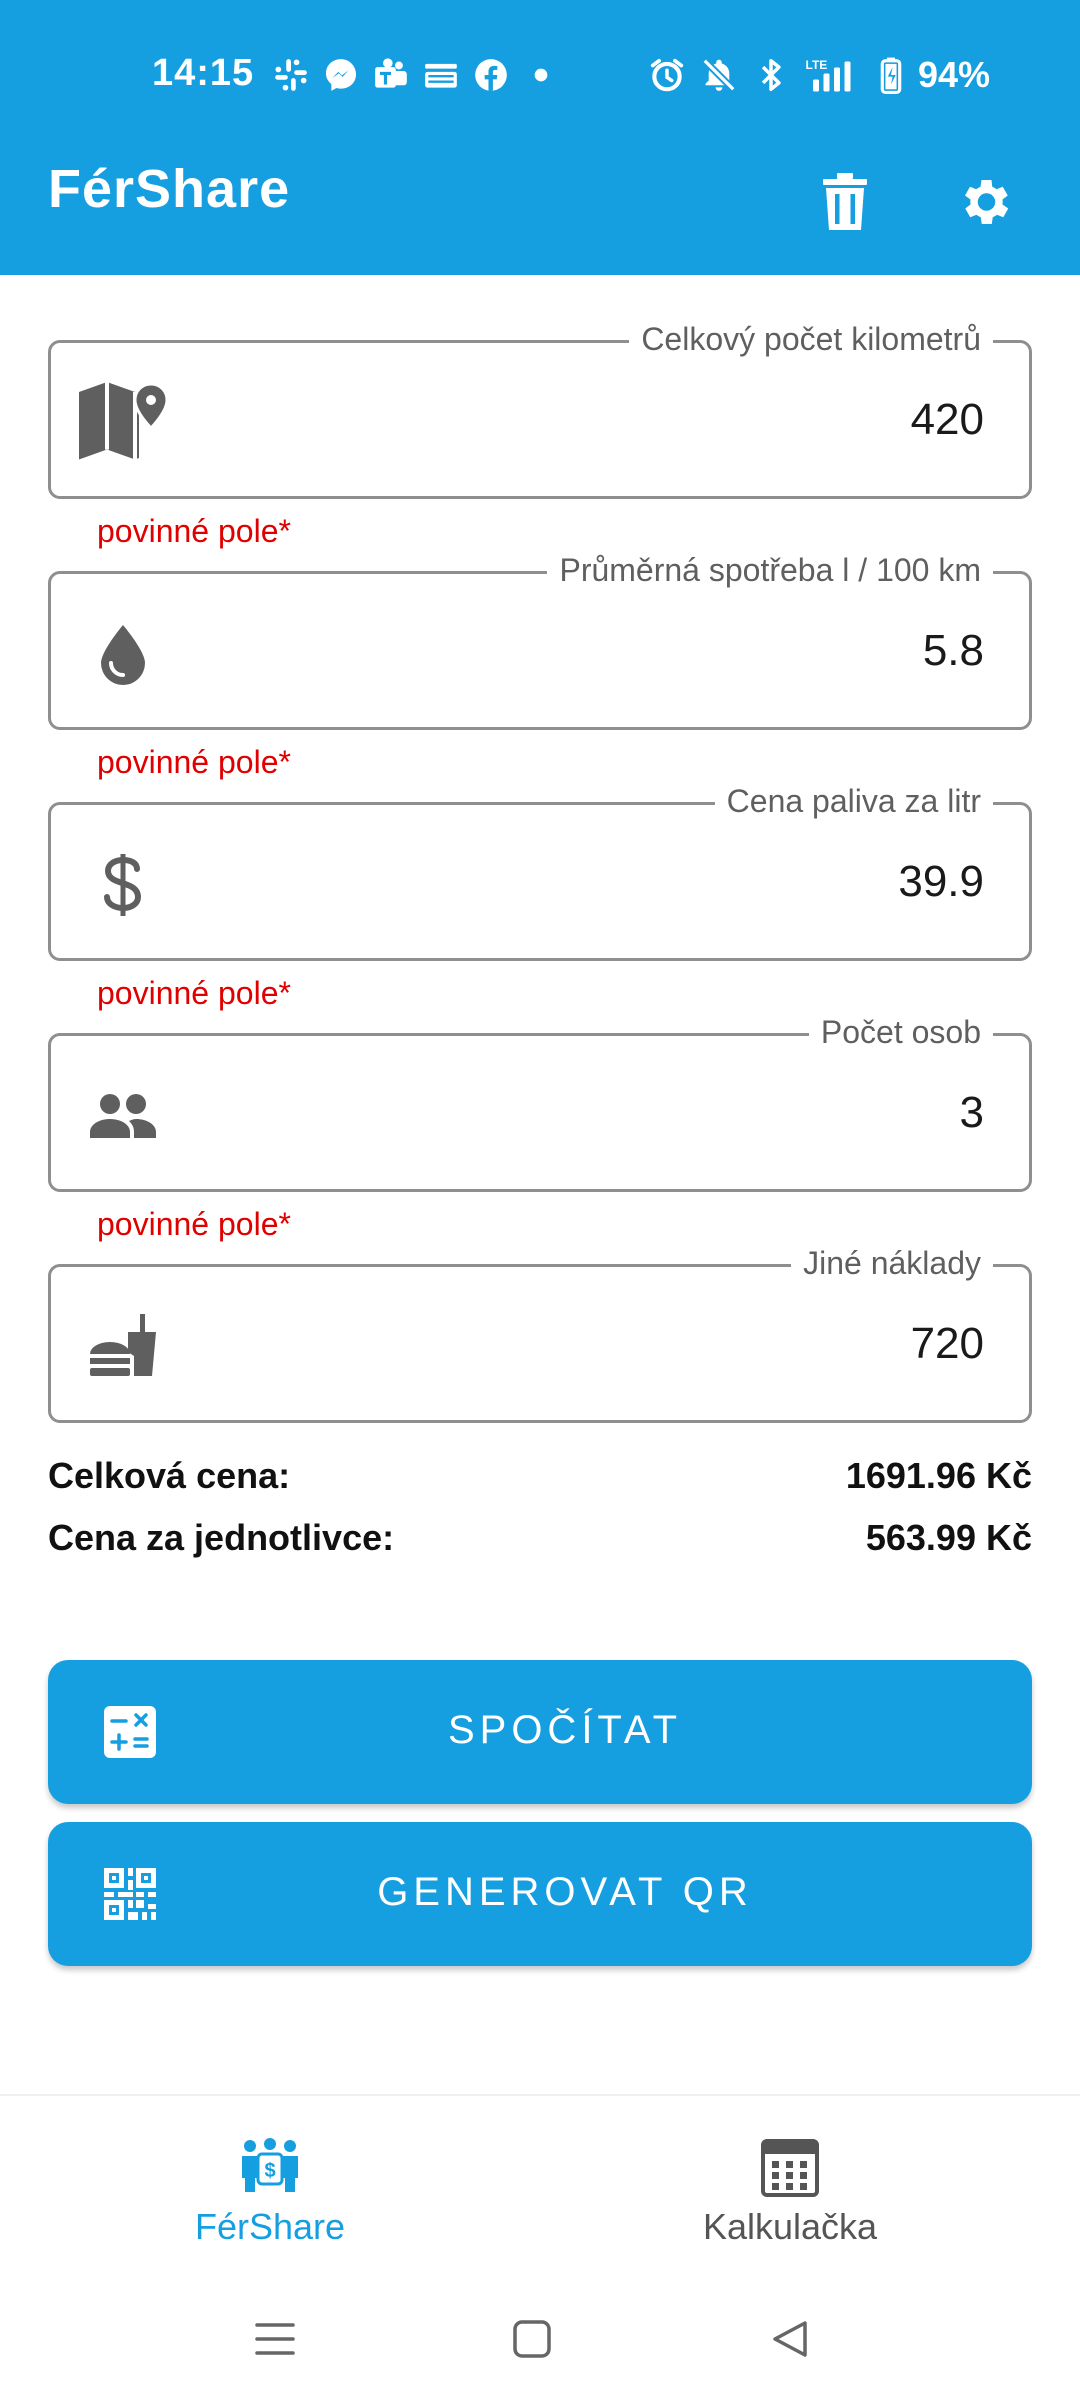 This screenshot has width=1080, height=2400. I want to click on persons-field-label: Počet osob, so click(900, 1032).